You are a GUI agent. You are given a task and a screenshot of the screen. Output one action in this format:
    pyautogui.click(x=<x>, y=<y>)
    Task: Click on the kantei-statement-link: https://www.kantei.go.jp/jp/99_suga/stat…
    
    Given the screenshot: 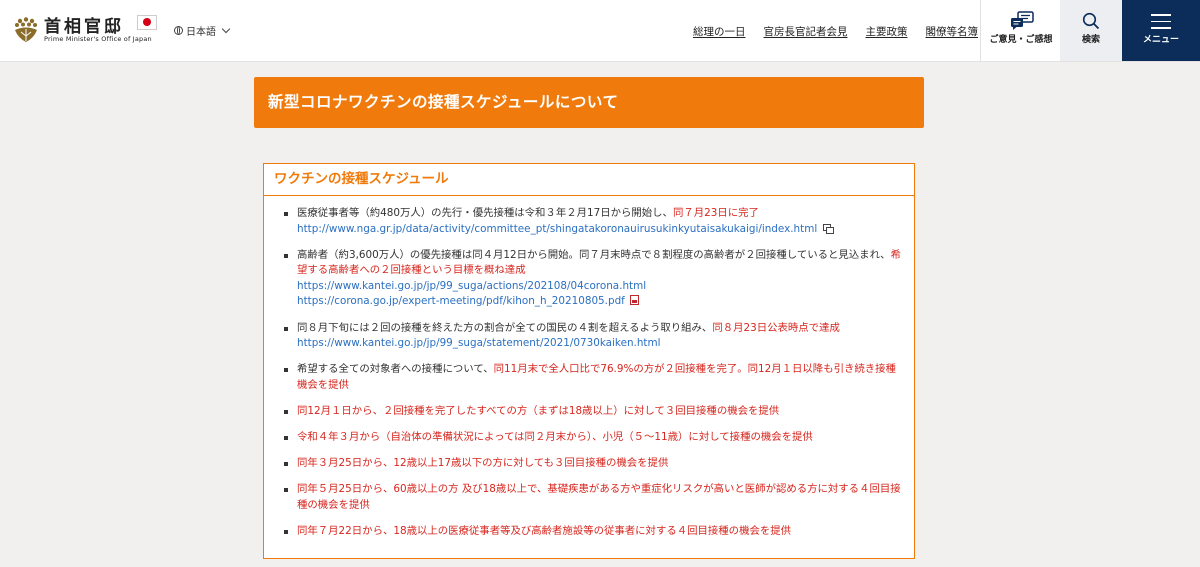 What is the action you would take?
    pyautogui.click(x=479, y=343)
    